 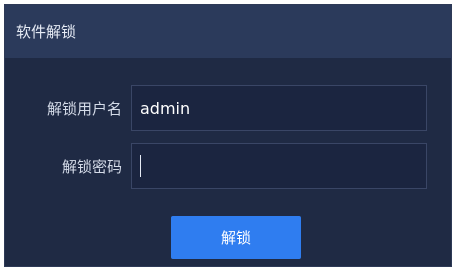 I want to click on dialog-title: 软件解锁, so click(x=46, y=32).